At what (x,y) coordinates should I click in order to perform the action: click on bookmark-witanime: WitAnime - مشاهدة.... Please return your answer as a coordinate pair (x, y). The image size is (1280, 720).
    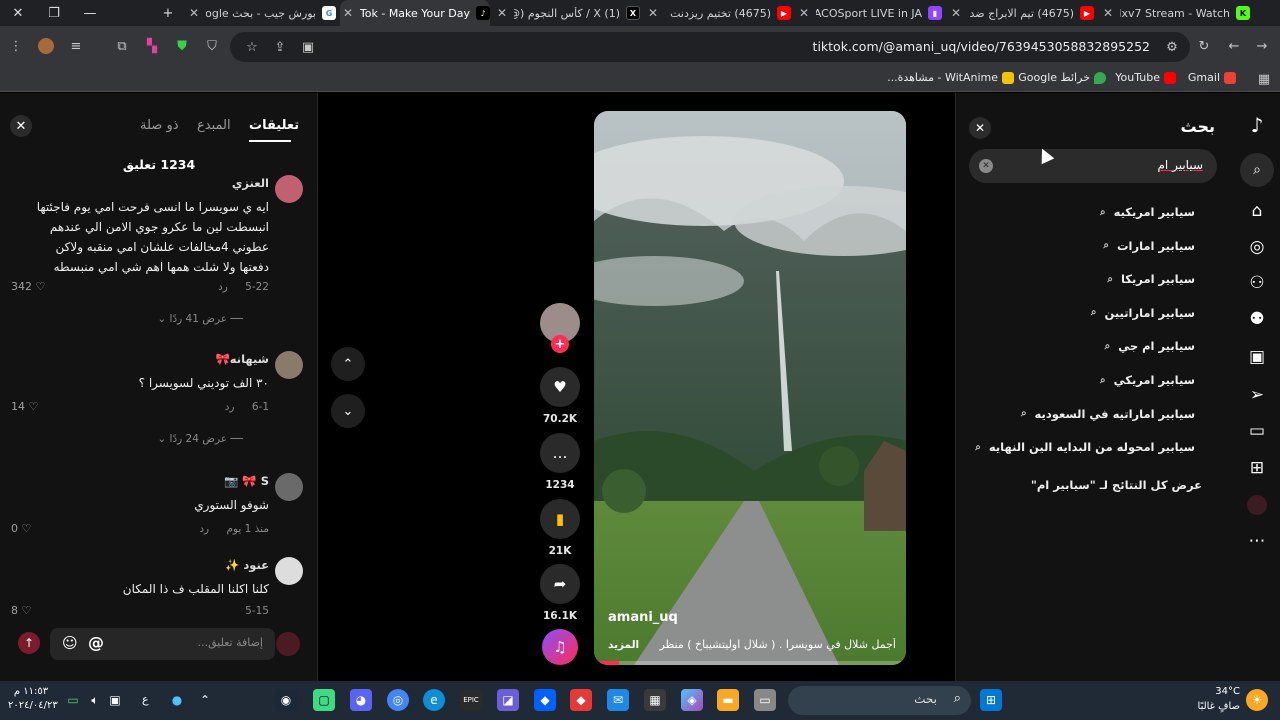
    Looking at the image, I should click on (950, 77).